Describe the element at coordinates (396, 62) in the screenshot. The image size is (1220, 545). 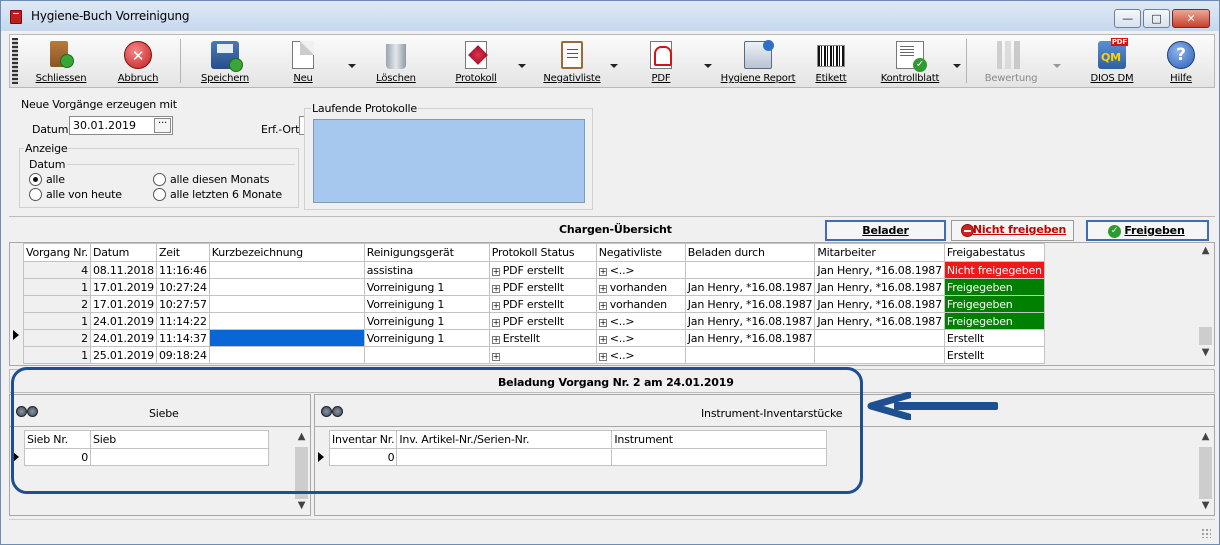
I see `delete-button: Löschen` at that location.